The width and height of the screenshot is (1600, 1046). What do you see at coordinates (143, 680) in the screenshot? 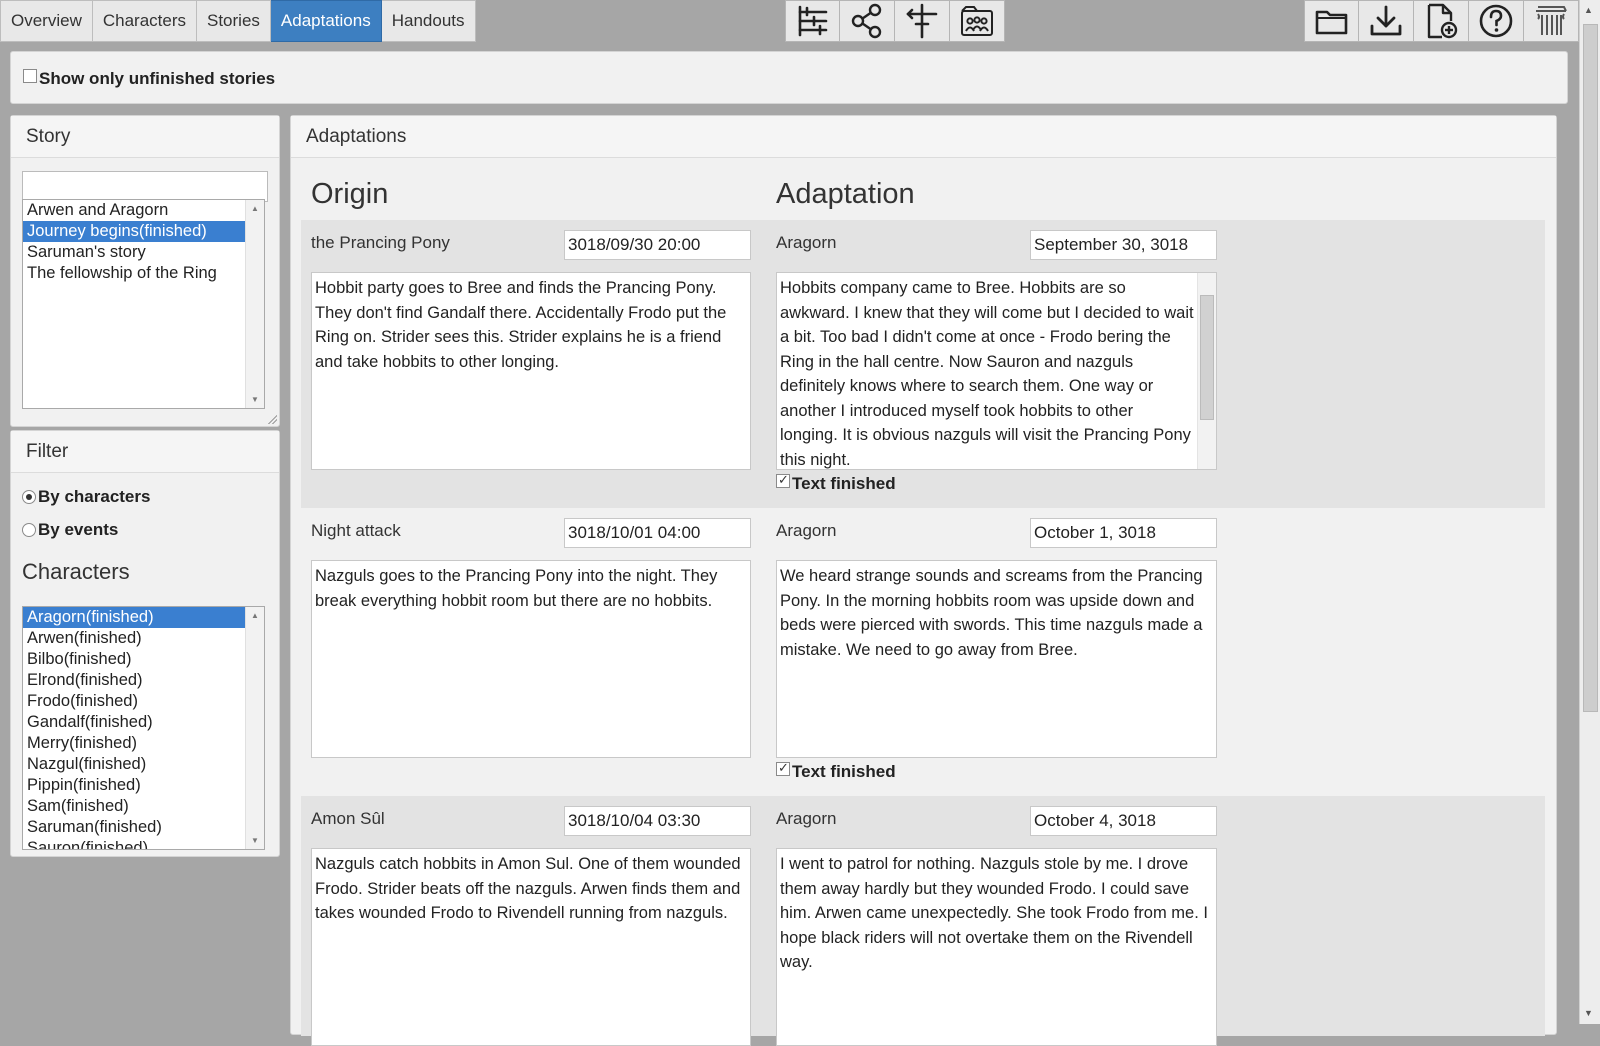
I see `character-list-item: Elrond(finished)` at bounding box center [143, 680].